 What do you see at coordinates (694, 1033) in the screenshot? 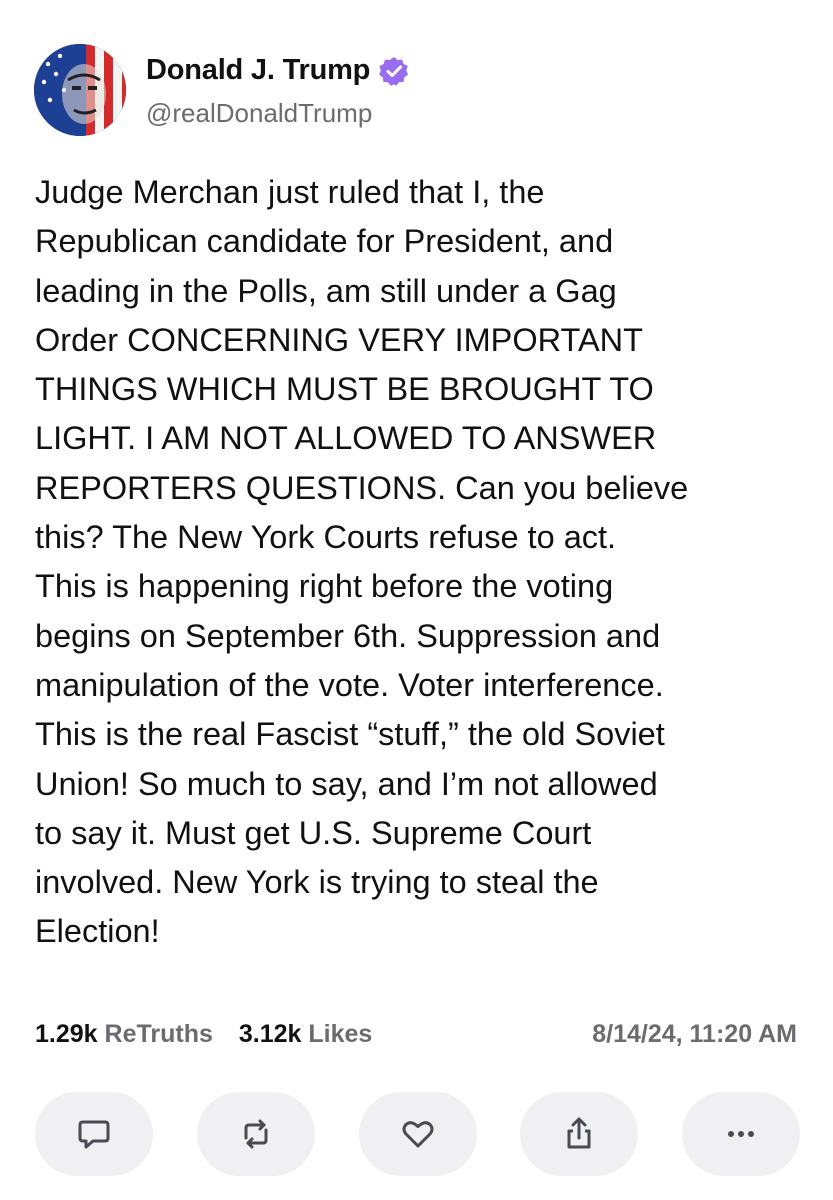
I see `post-timestamp: 8/14/24, 11:20 AM` at bounding box center [694, 1033].